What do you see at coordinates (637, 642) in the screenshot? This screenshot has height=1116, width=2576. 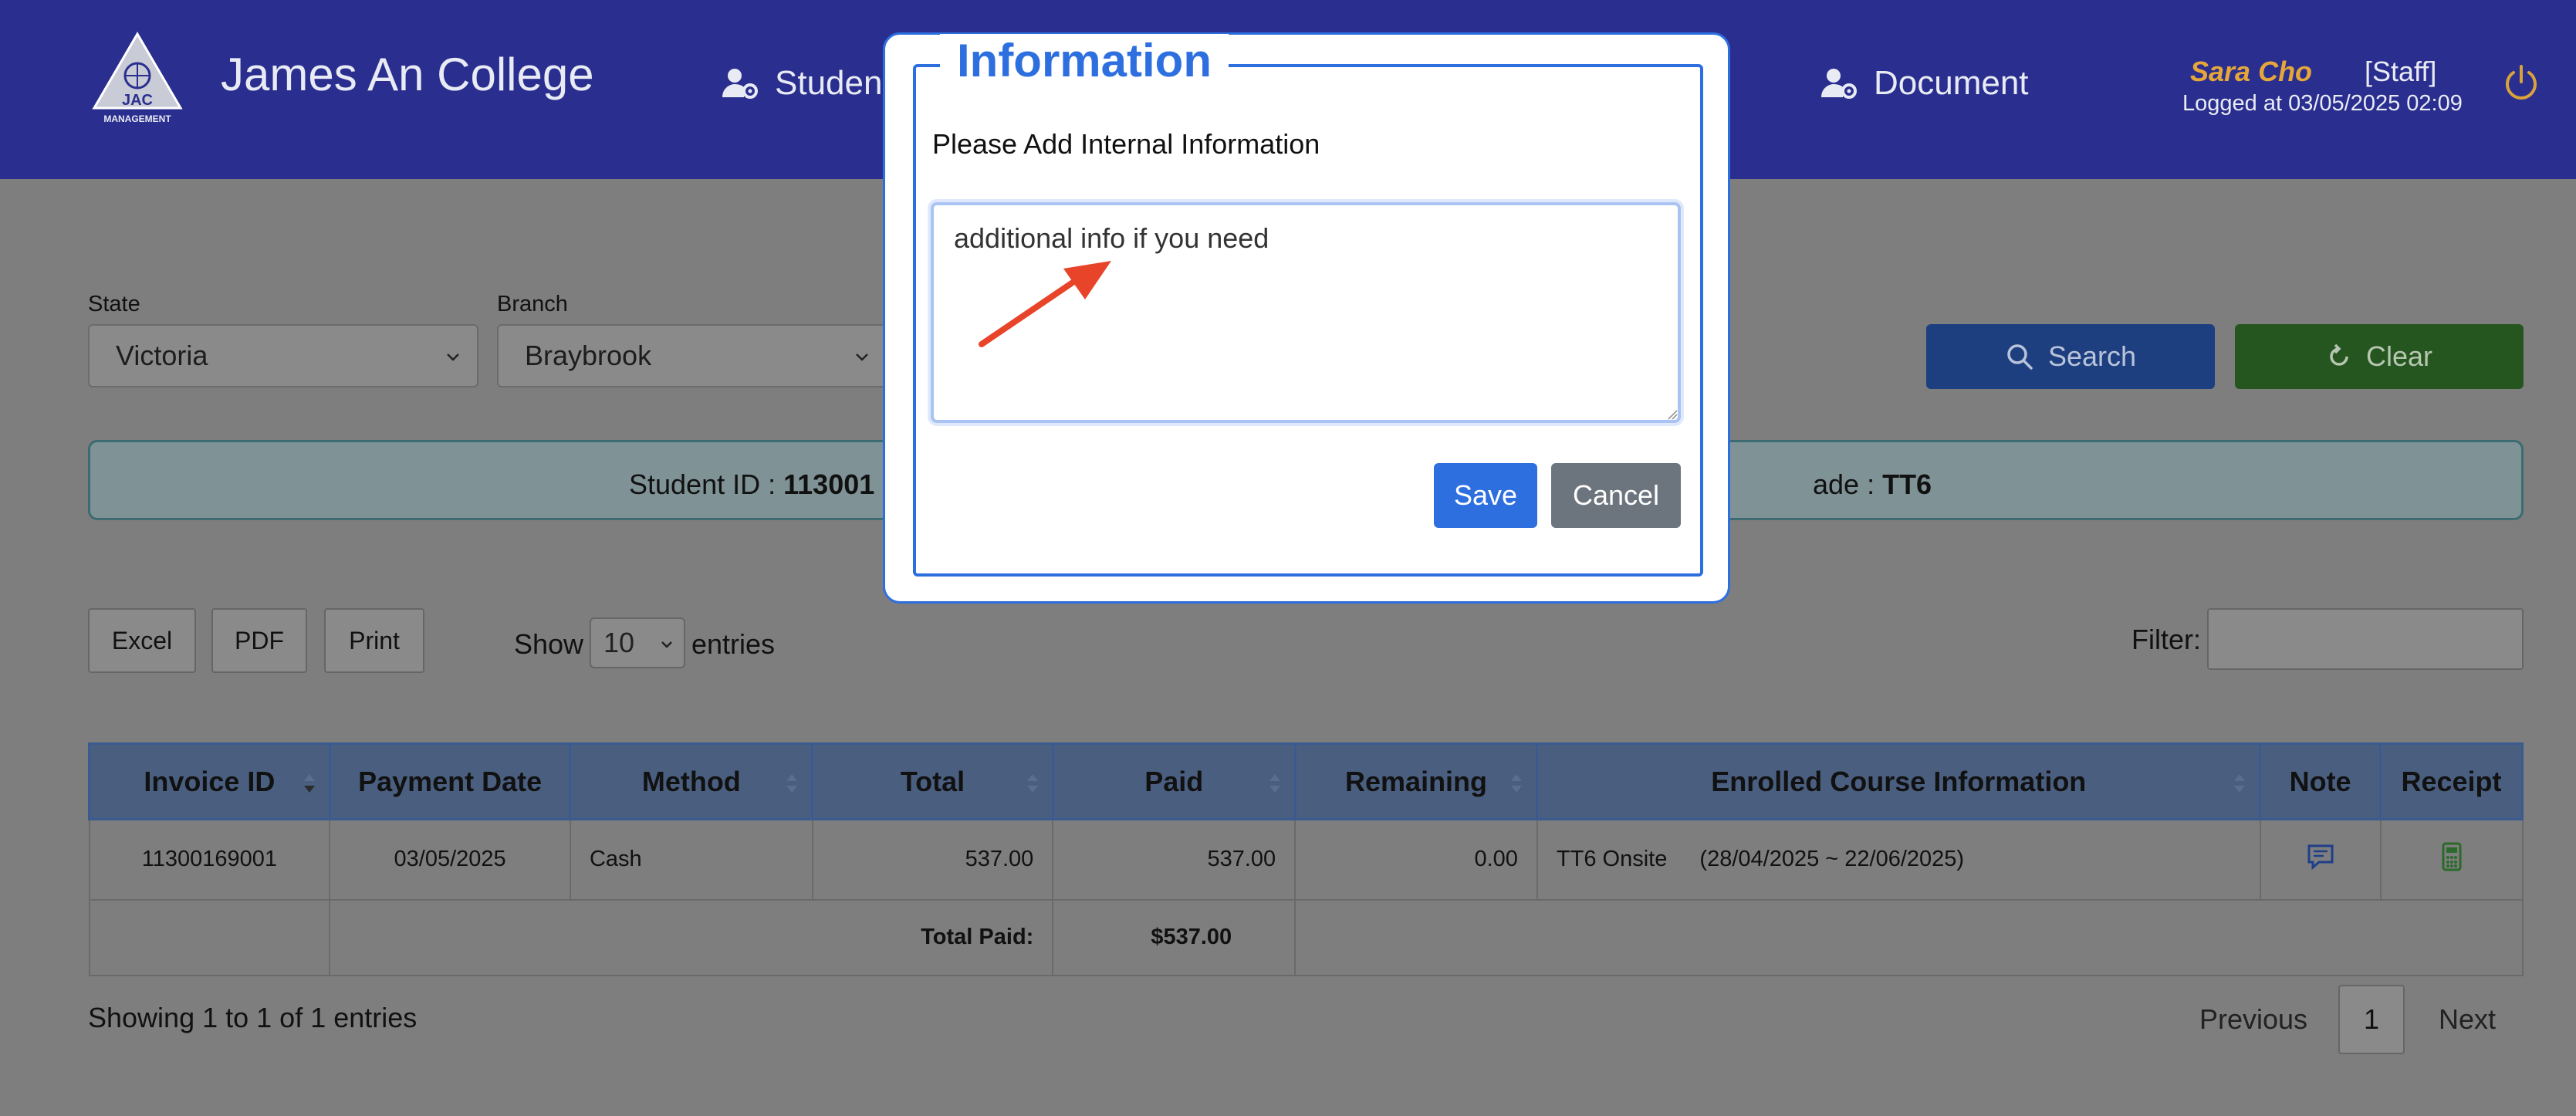 I see `entries-select: 10` at bounding box center [637, 642].